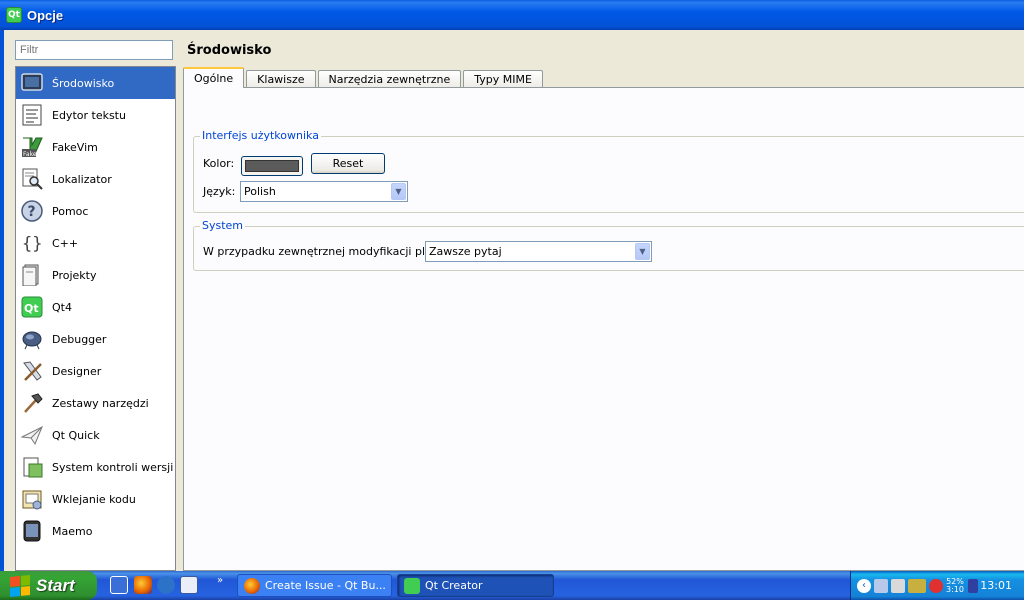 Image resolution: width=1024 pixels, height=600 pixels. Describe the element at coordinates (996, 585) in the screenshot. I see `clock: 13:01` at that location.